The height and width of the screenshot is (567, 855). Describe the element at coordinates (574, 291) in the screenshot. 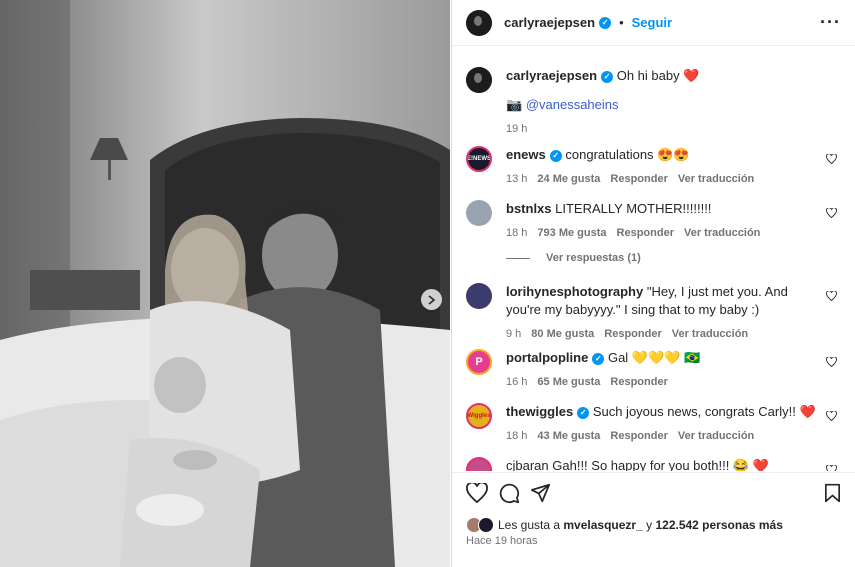

I see `comment-username: lorihynesphotography` at that location.